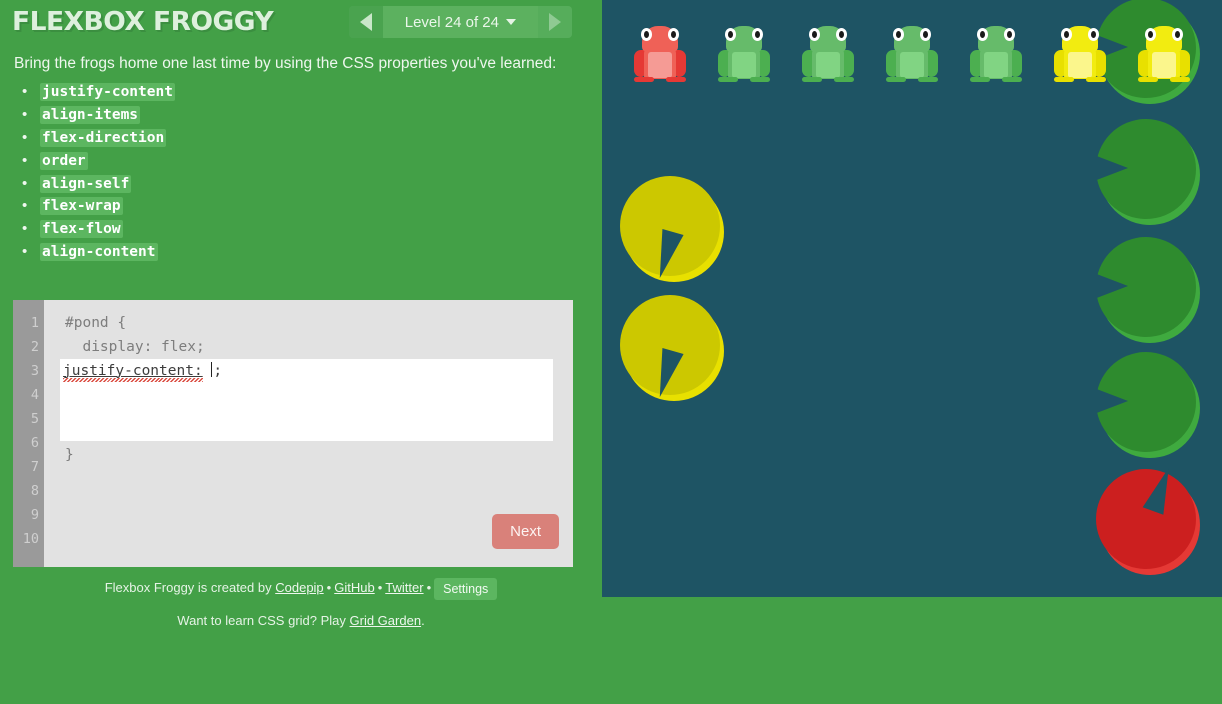 The width and height of the screenshot is (1222, 704). I want to click on lilypad-surface, so click(1146, 519).